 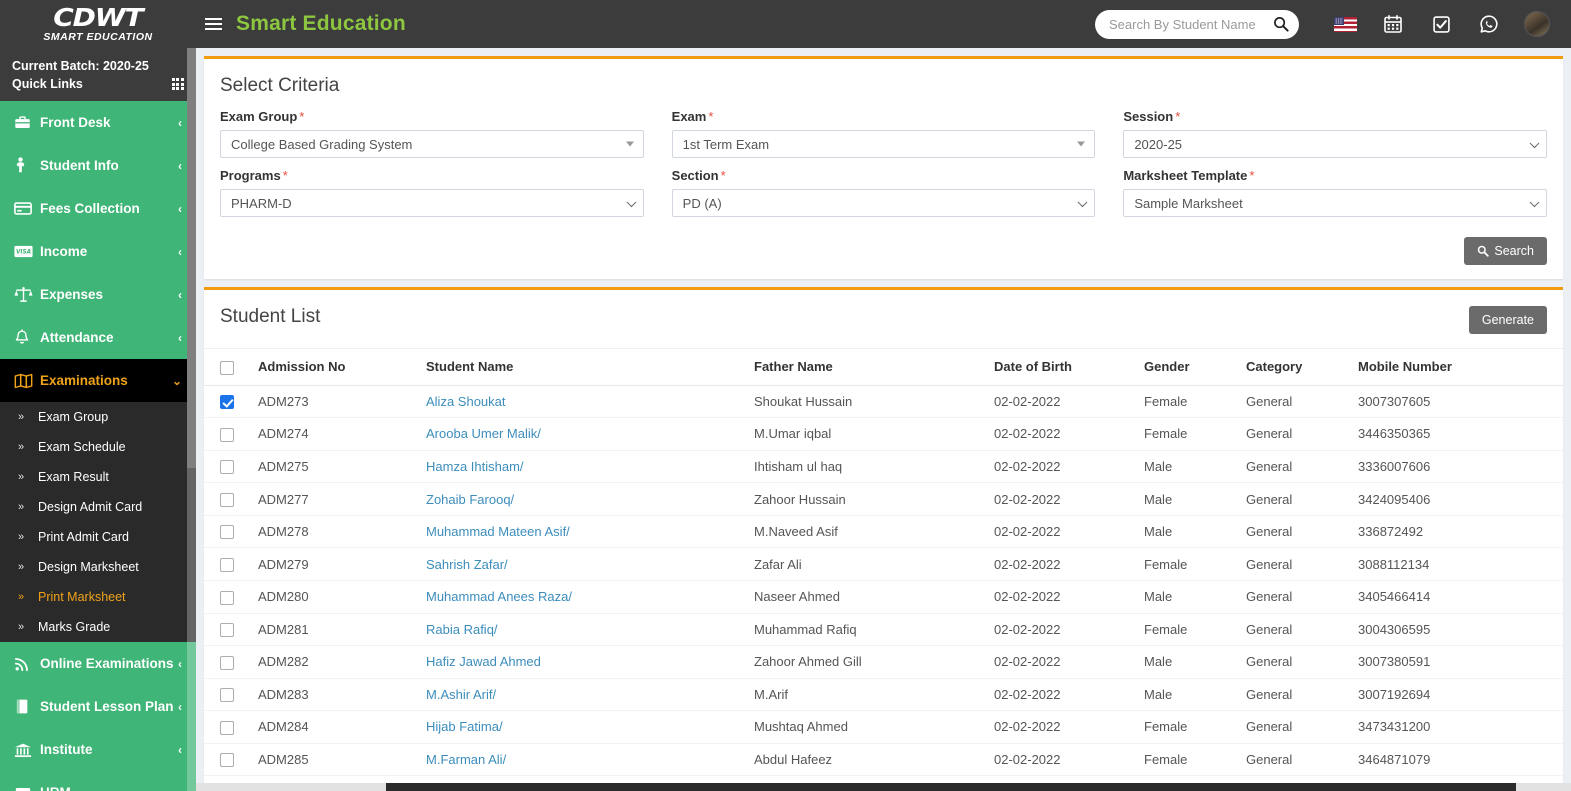 What do you see at coordinates (467, 564) in the screenshot?
I see `student-name-link: Sahrish Zafar/` at bounding box center [467, 564].